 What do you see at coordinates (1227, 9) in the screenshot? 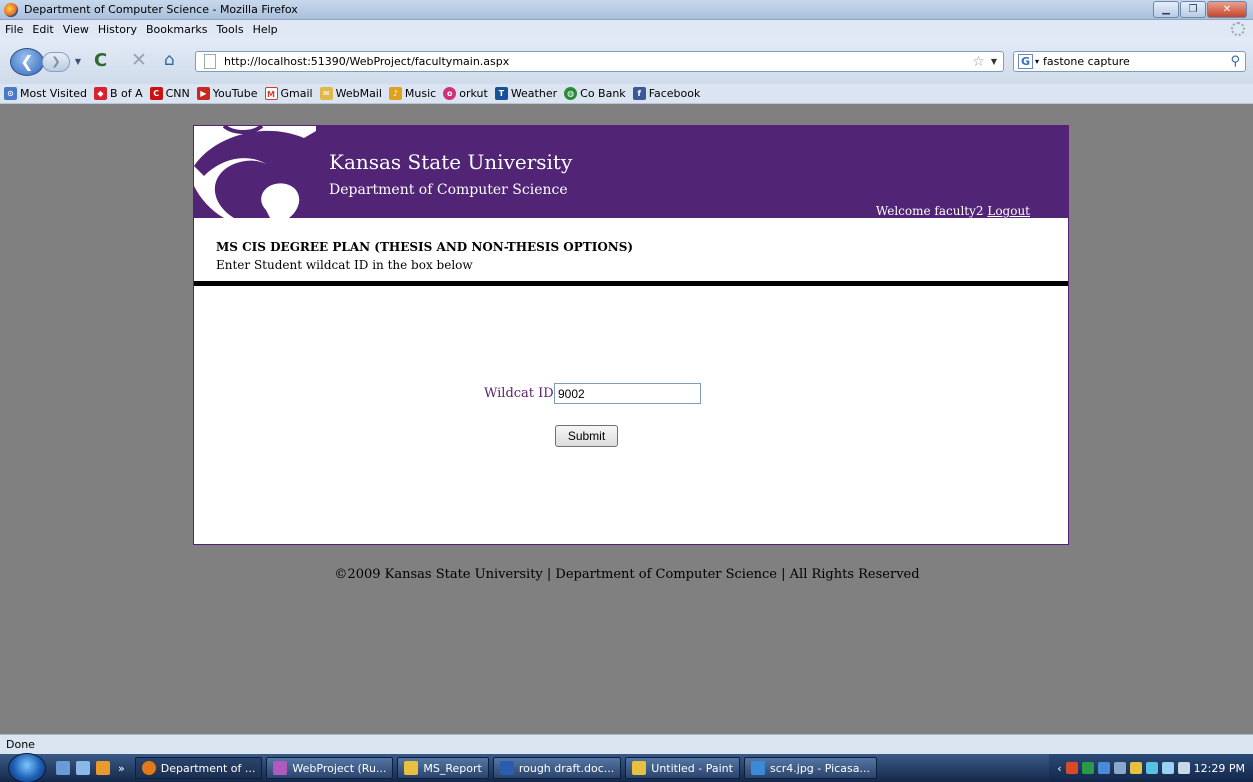
I see `close-button: ✕` at bounding box center [1227, 9].